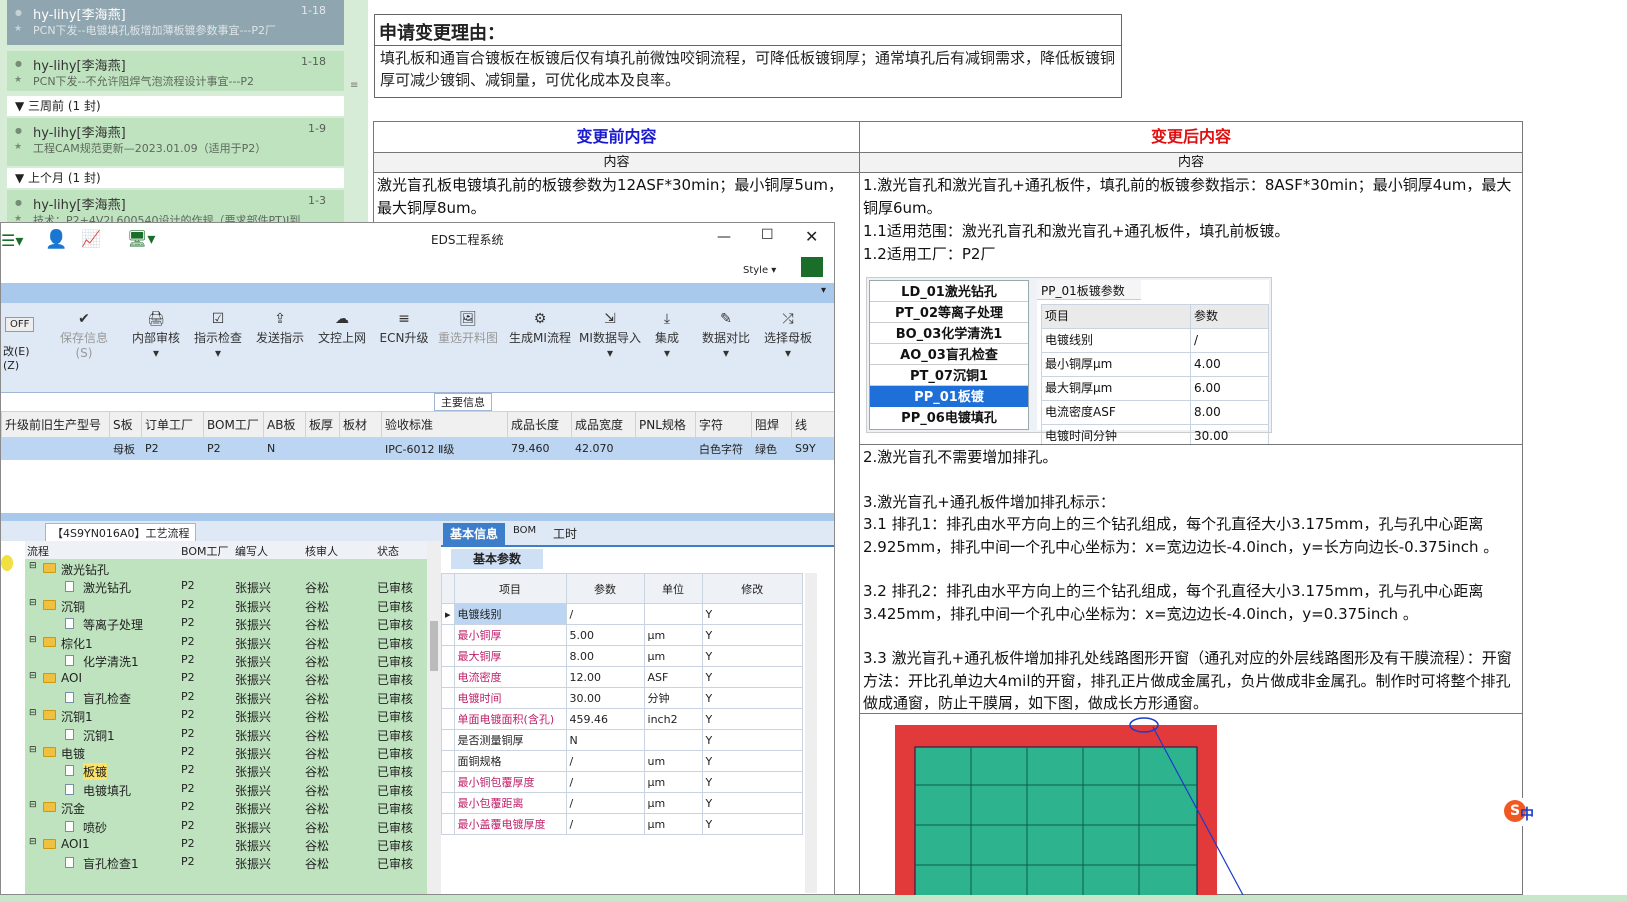 Image resolution: width=1627 pixels, height=902 pixels. I want to click on monitor-icon: 🖥▾, so click(141, 238).